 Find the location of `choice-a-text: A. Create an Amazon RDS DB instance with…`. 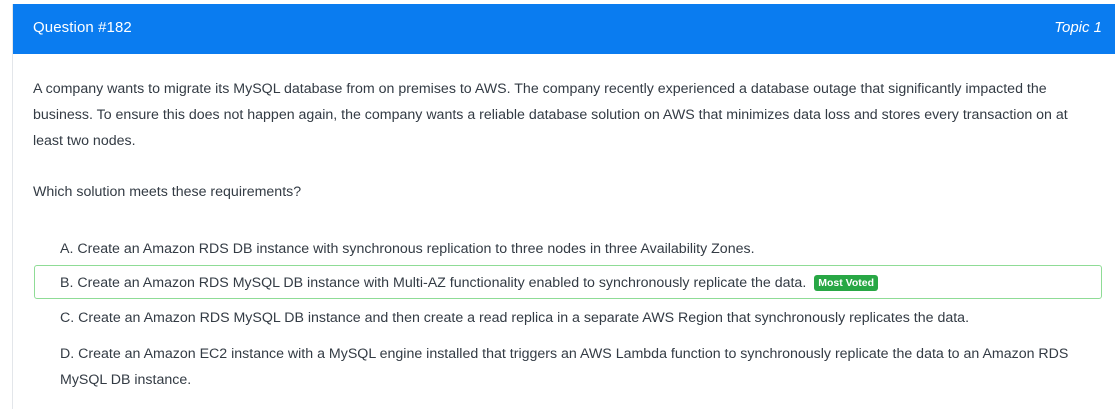

choice-a-text: A. Create an Amazon RDS DB instance with… is located at coordinates (407, 249).